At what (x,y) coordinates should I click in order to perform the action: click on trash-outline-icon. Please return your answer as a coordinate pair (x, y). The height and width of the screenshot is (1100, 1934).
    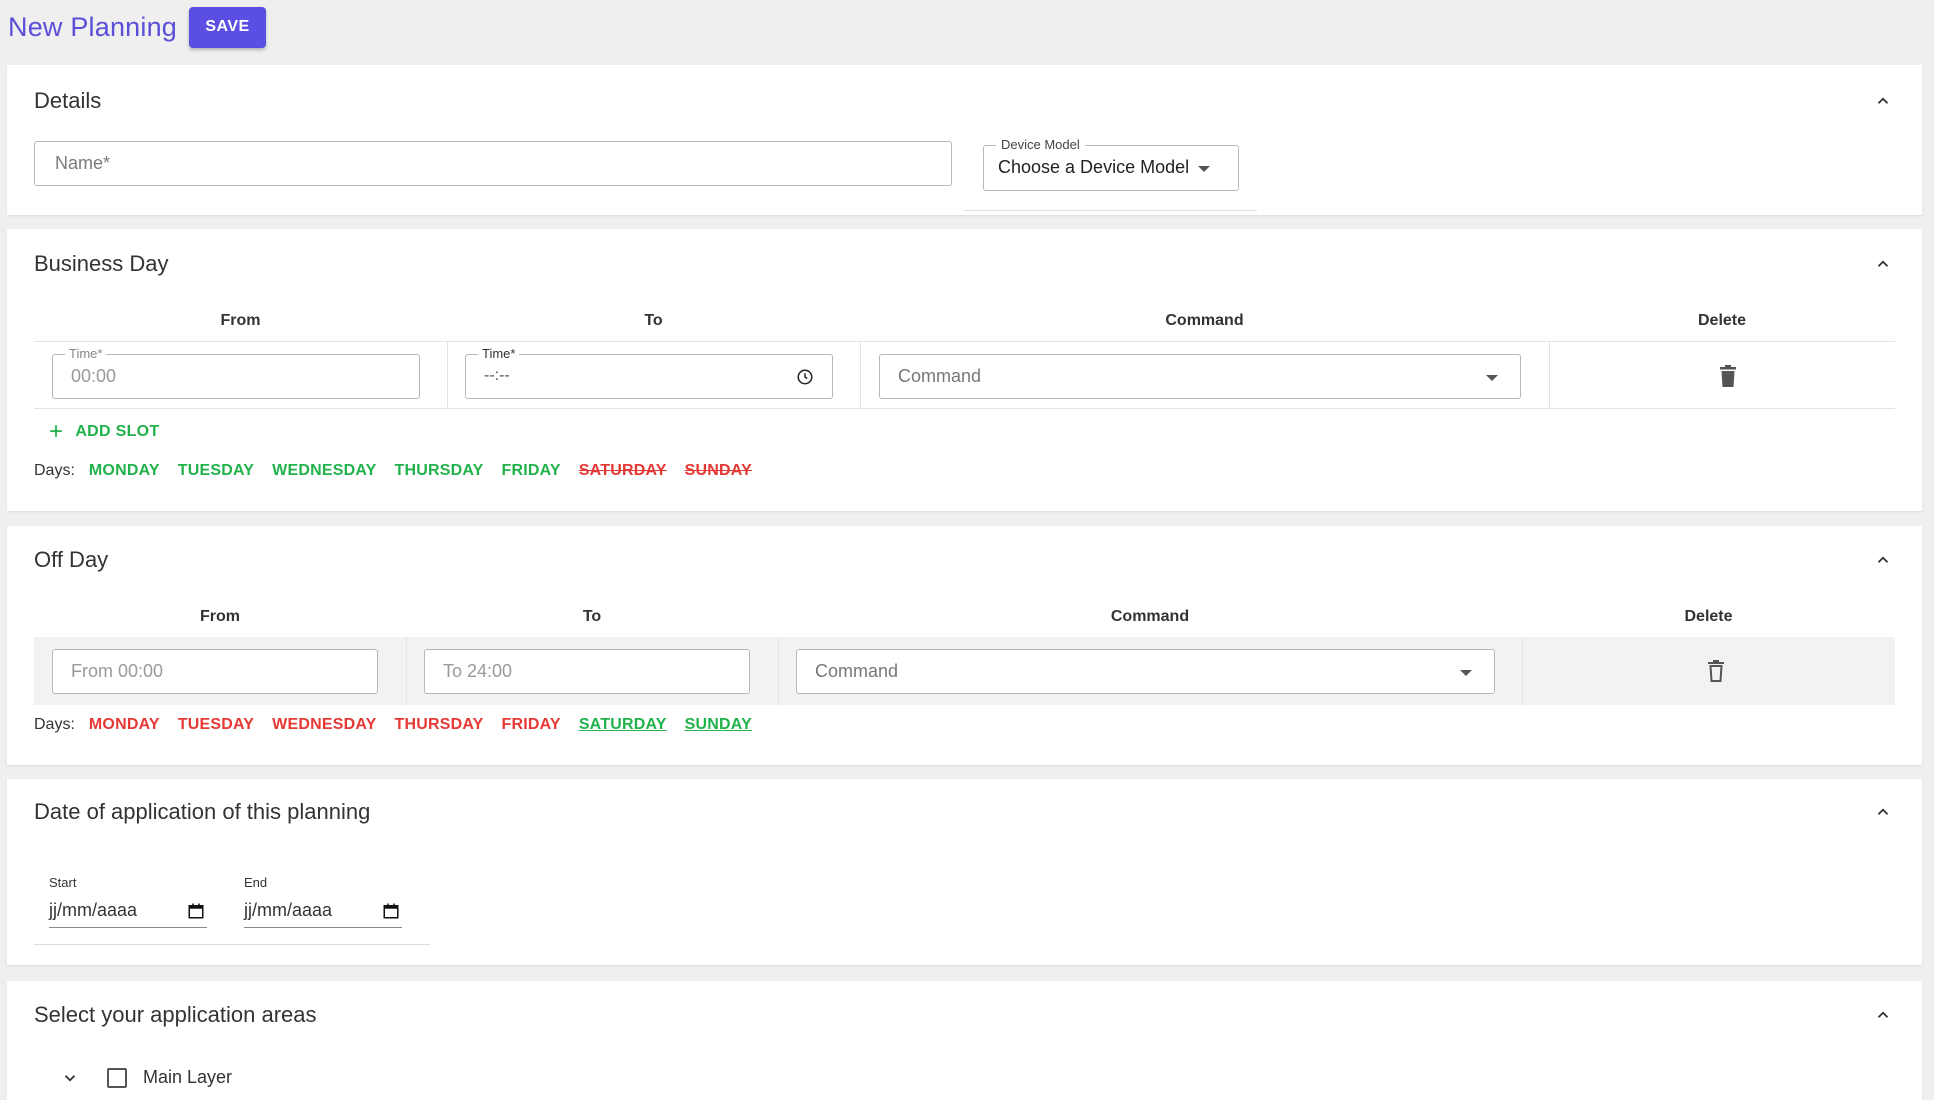
    Looking at the image, I should click on (1716, 671).